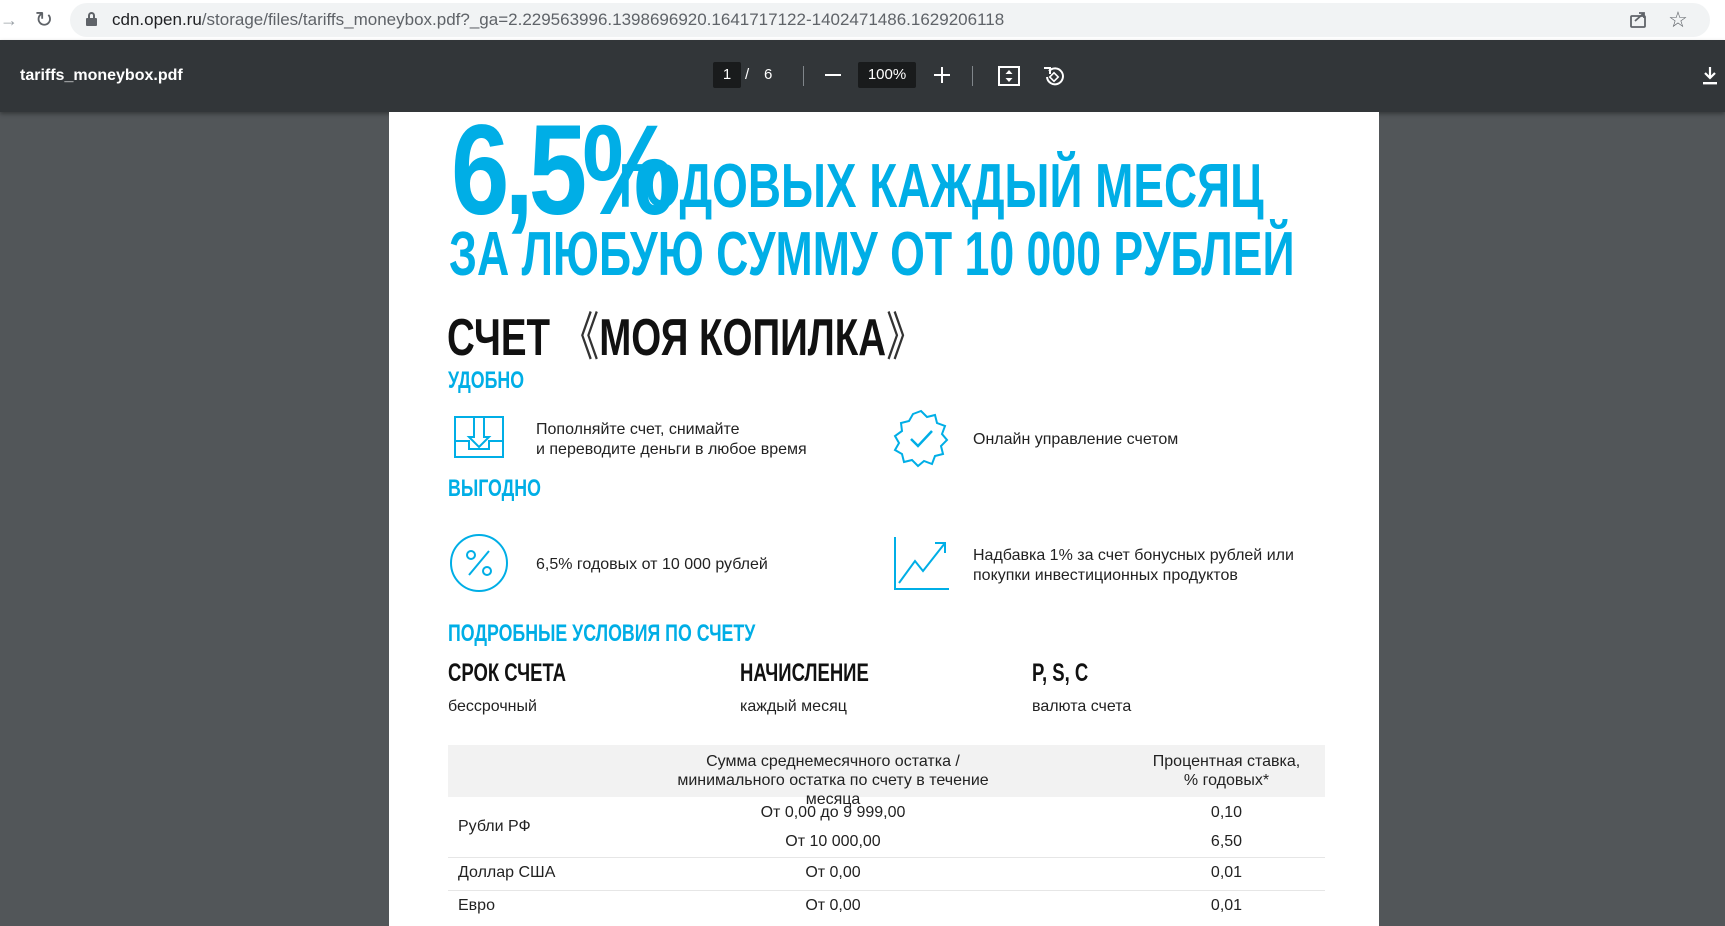 This screenshot has width=1725, height=926. What do you see at coordinates (652, 564) in the screenshot?
I see `feature-rate: 6,5% годовых от 10 000 рублей` at bounding box center [652, 564].